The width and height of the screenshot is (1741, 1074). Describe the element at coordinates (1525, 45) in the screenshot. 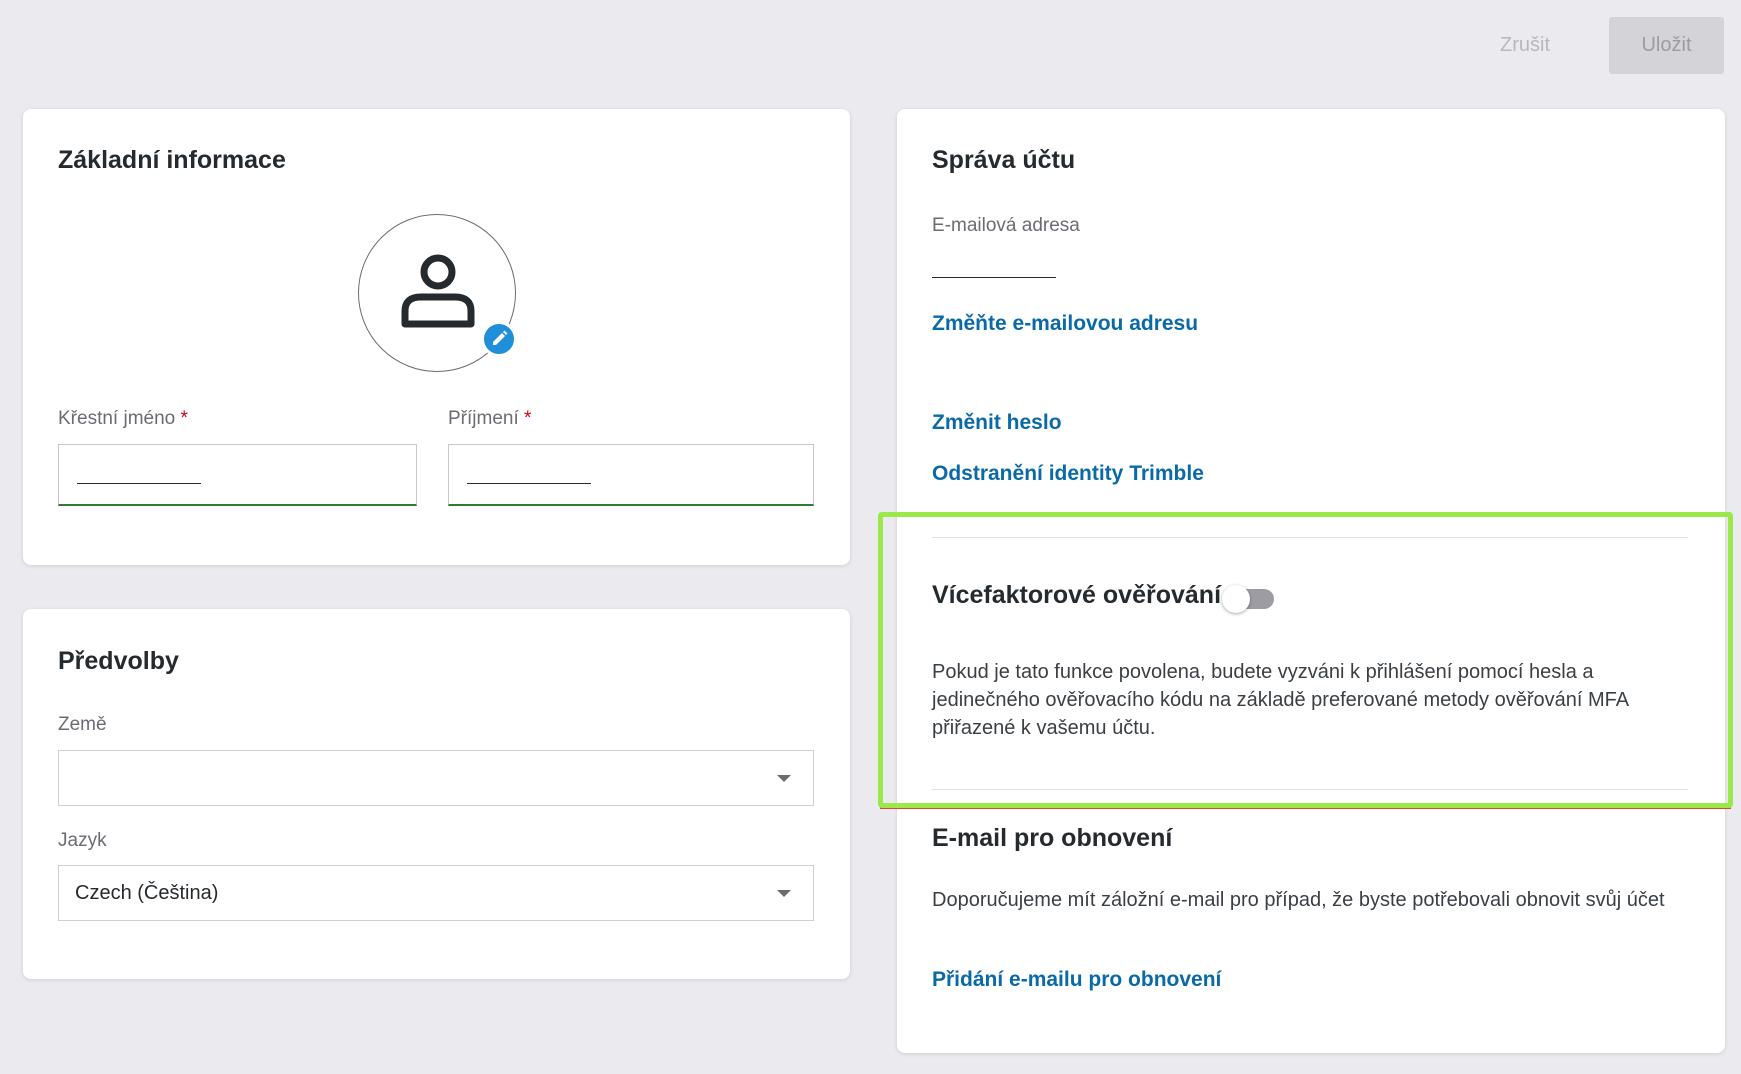

I see `cancel-button: Zrušit` at that location.